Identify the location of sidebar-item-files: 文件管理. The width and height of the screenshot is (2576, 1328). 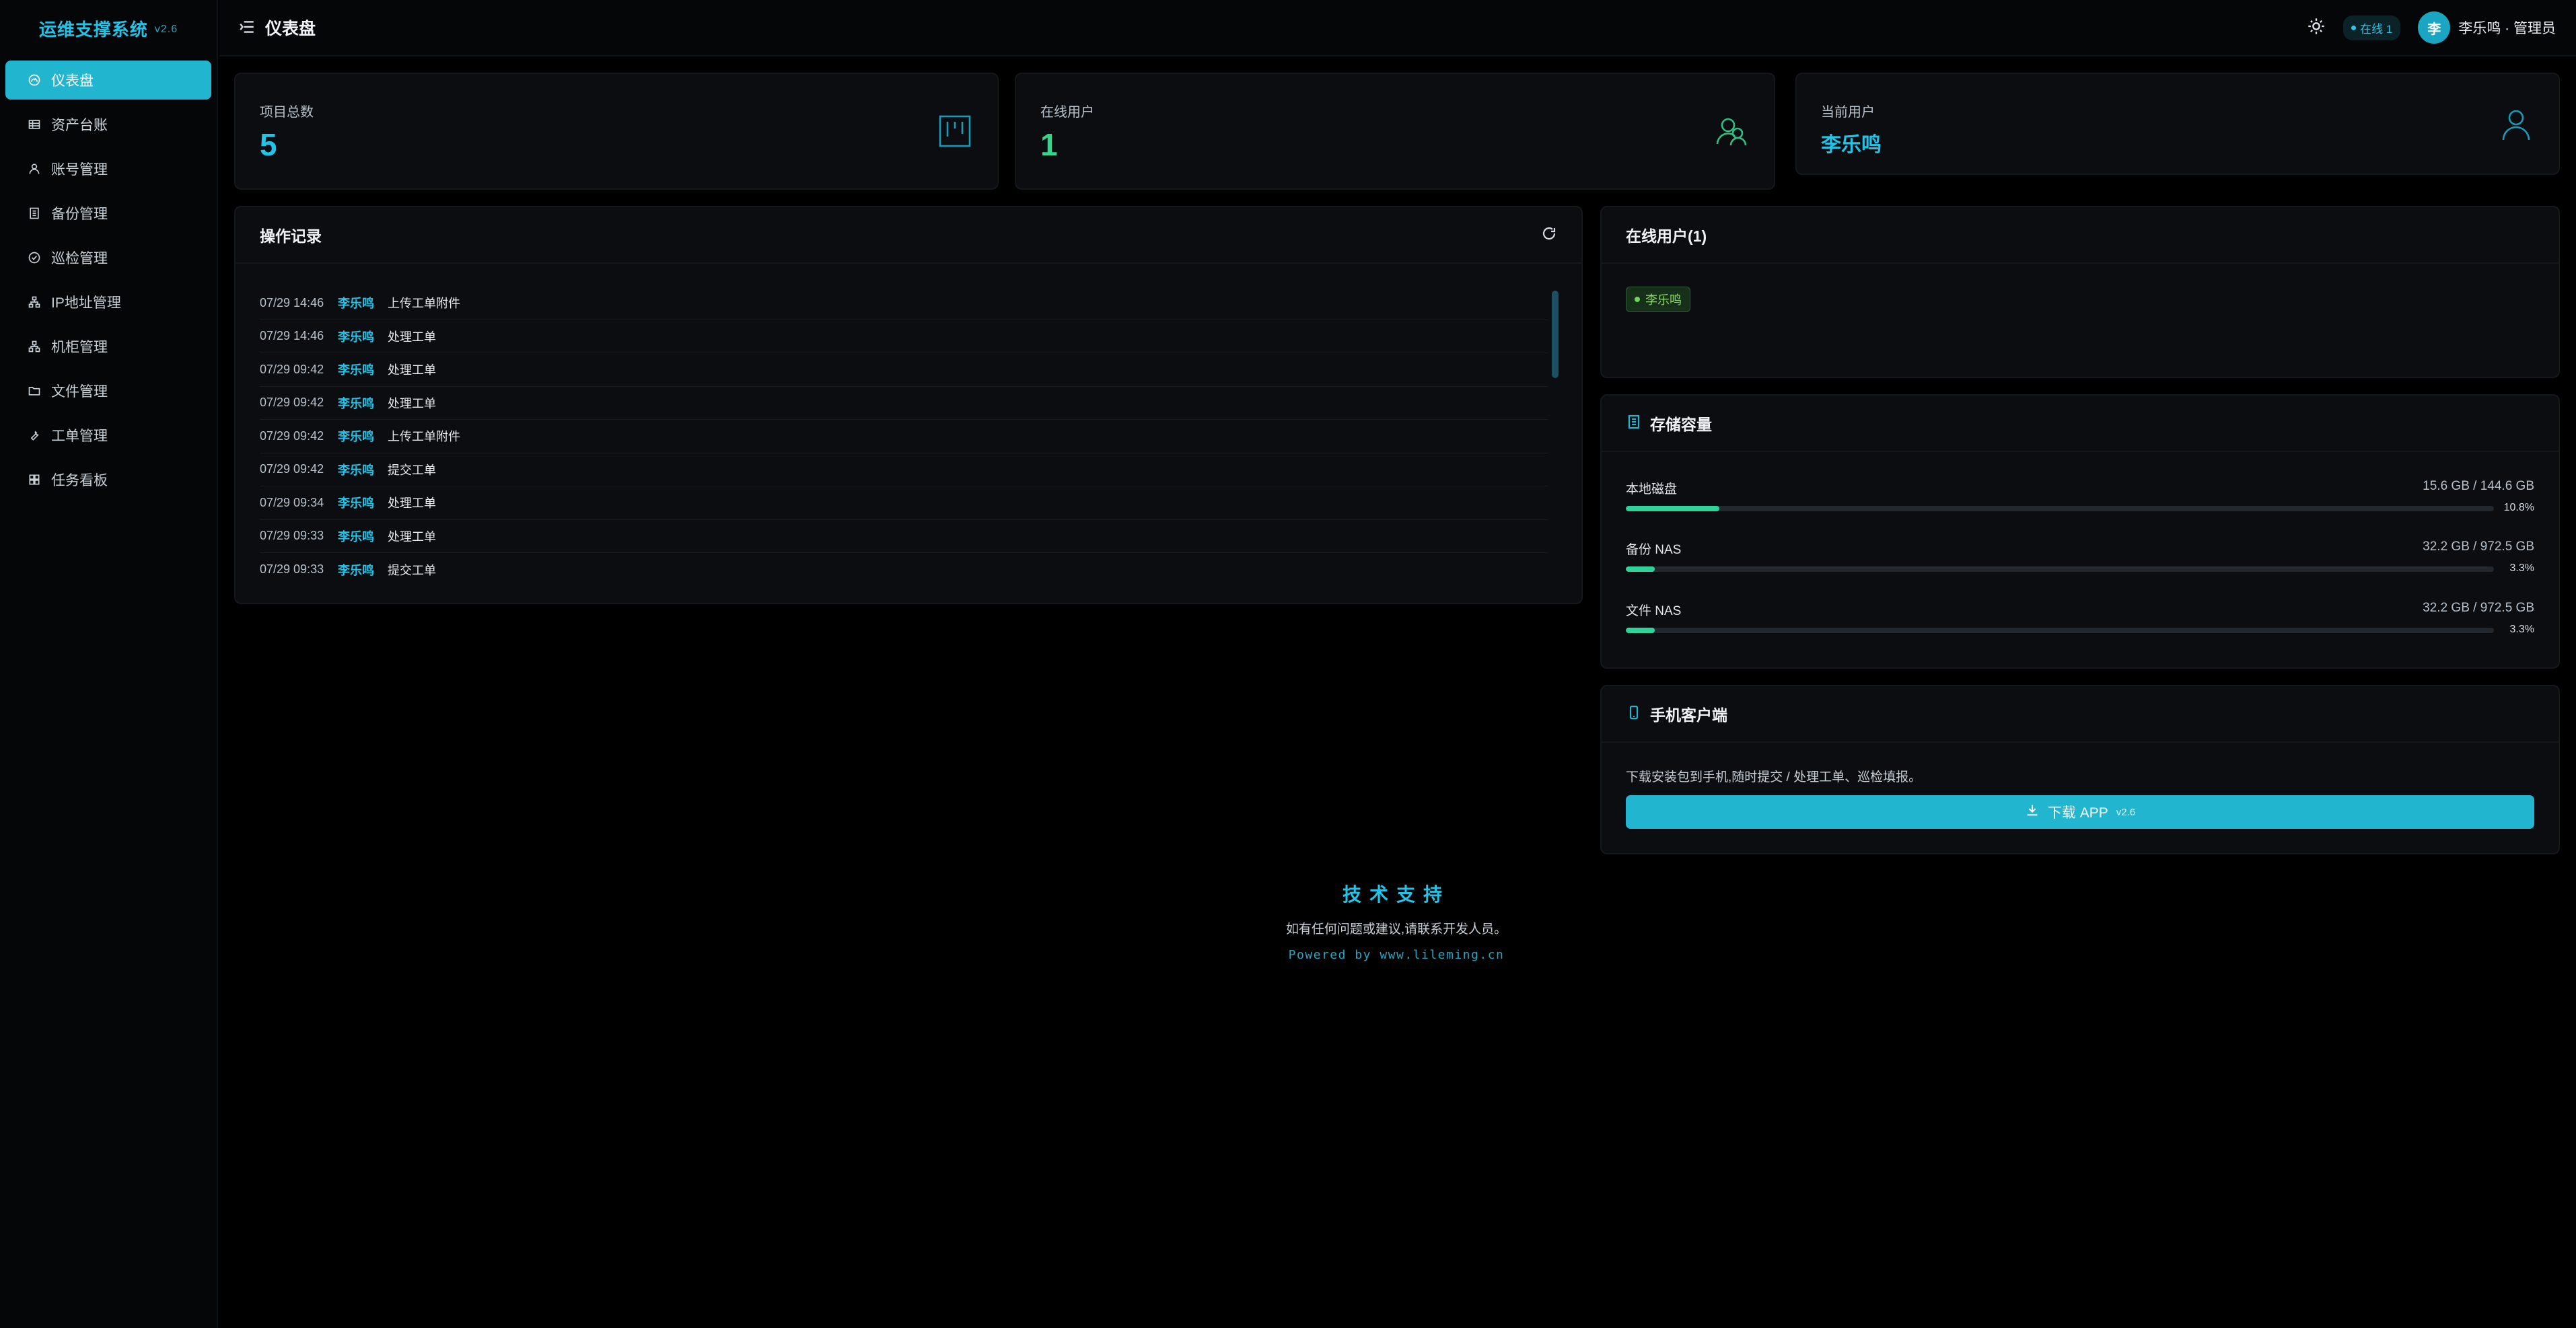
(108, 391).